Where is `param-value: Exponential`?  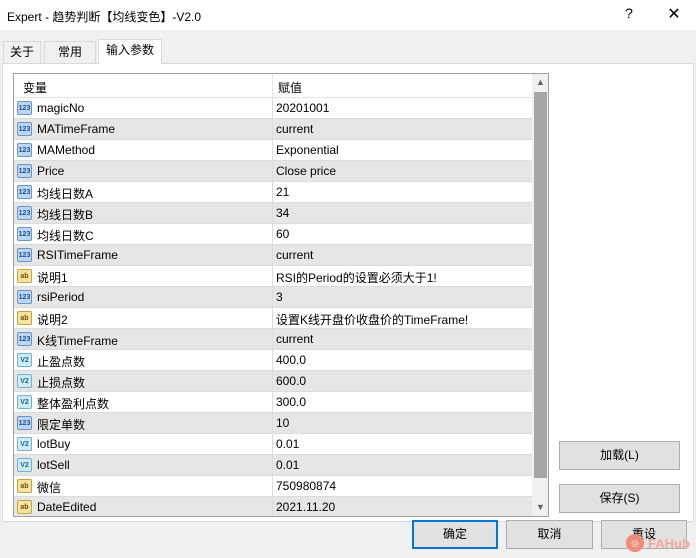 param-value: Exponential is located at coordinates (307, 150).